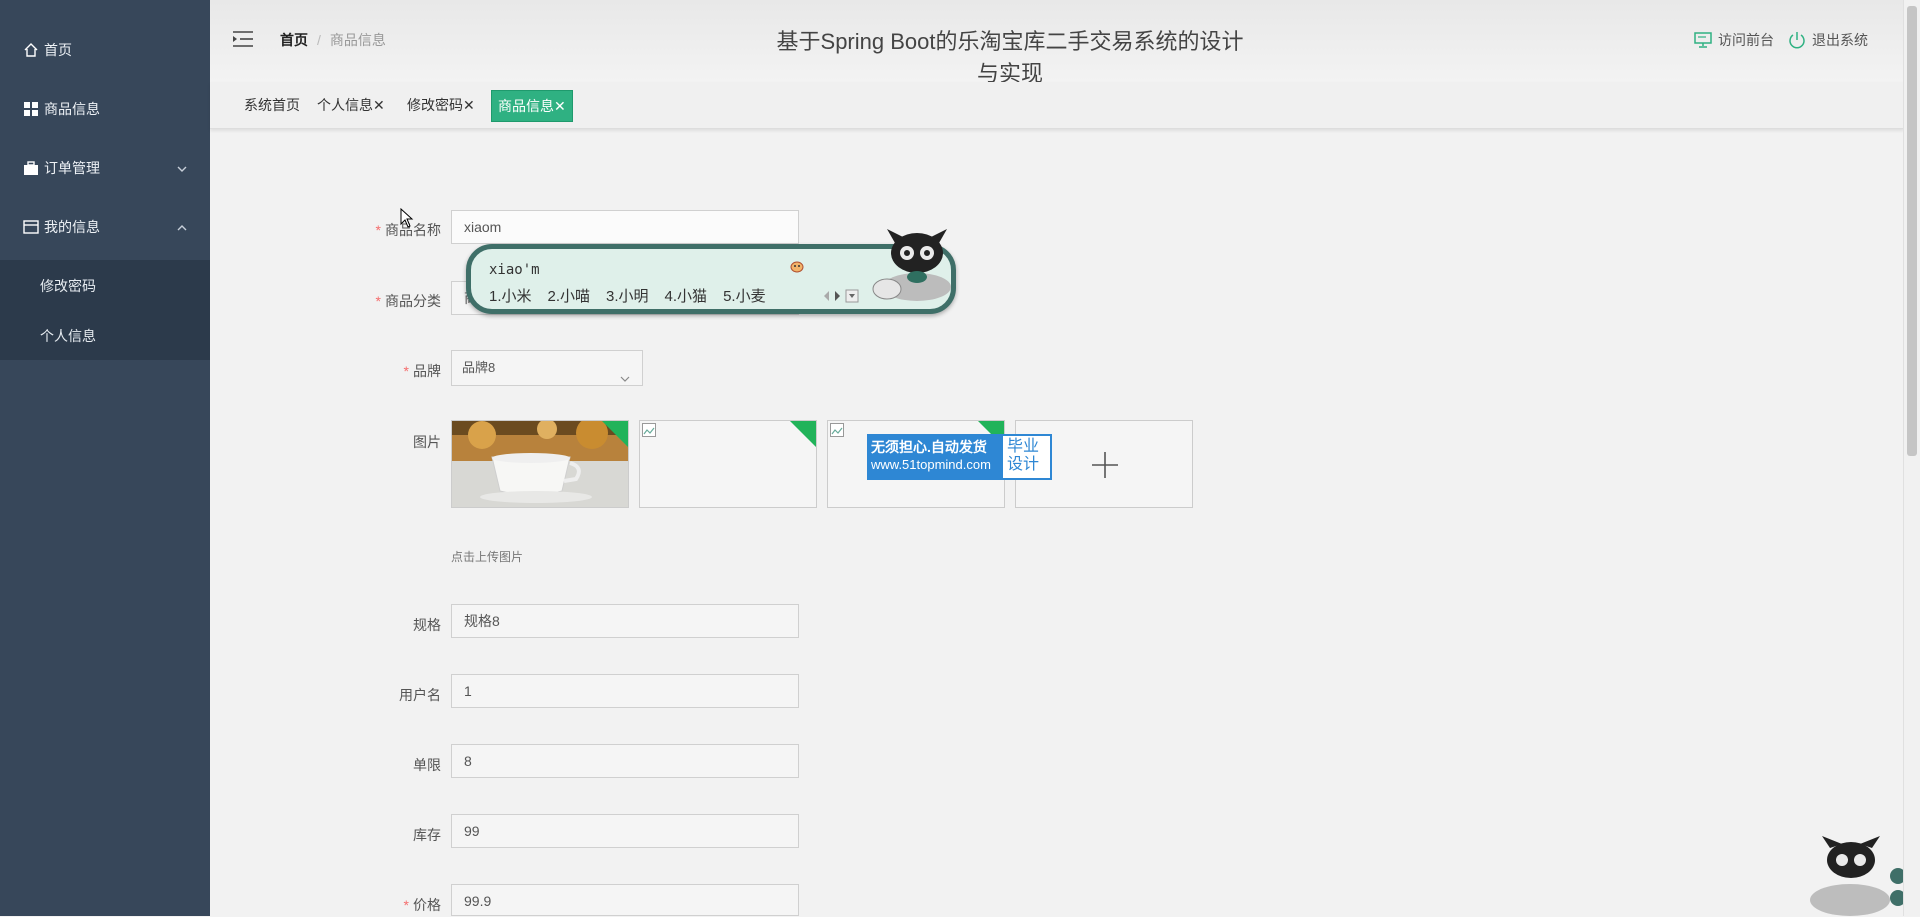 The width and height of the screenshot is (1920, 917). Describe the element at coordinates (68, 286) in the screenshot. I see `sidebar-subitem-change-password: 修改密码` at that location.